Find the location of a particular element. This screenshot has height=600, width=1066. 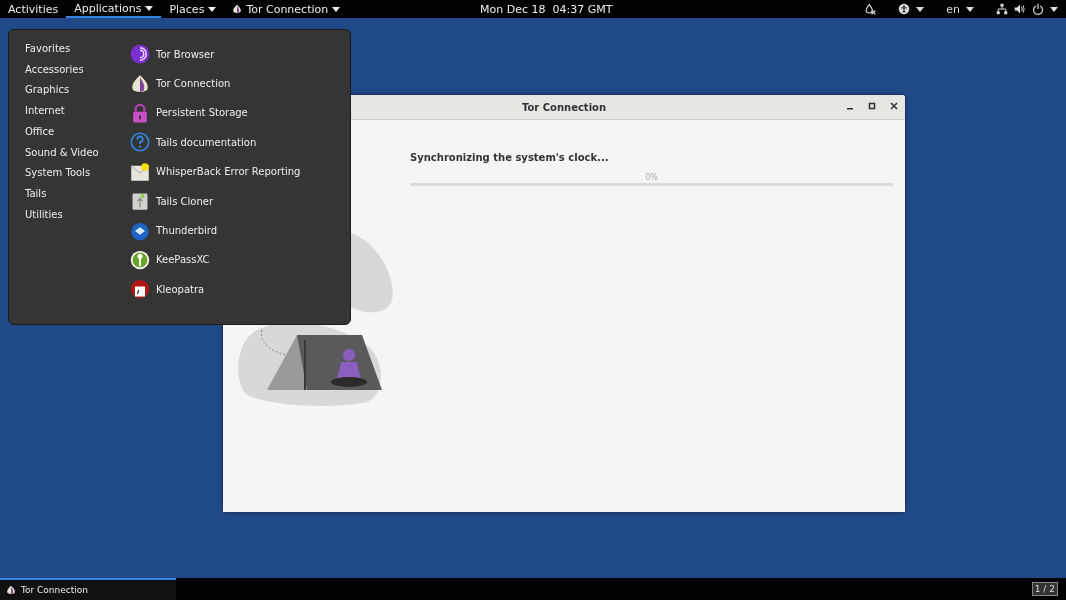

menu-app-item: Persistent Storage is located at coordinates (215, 113).